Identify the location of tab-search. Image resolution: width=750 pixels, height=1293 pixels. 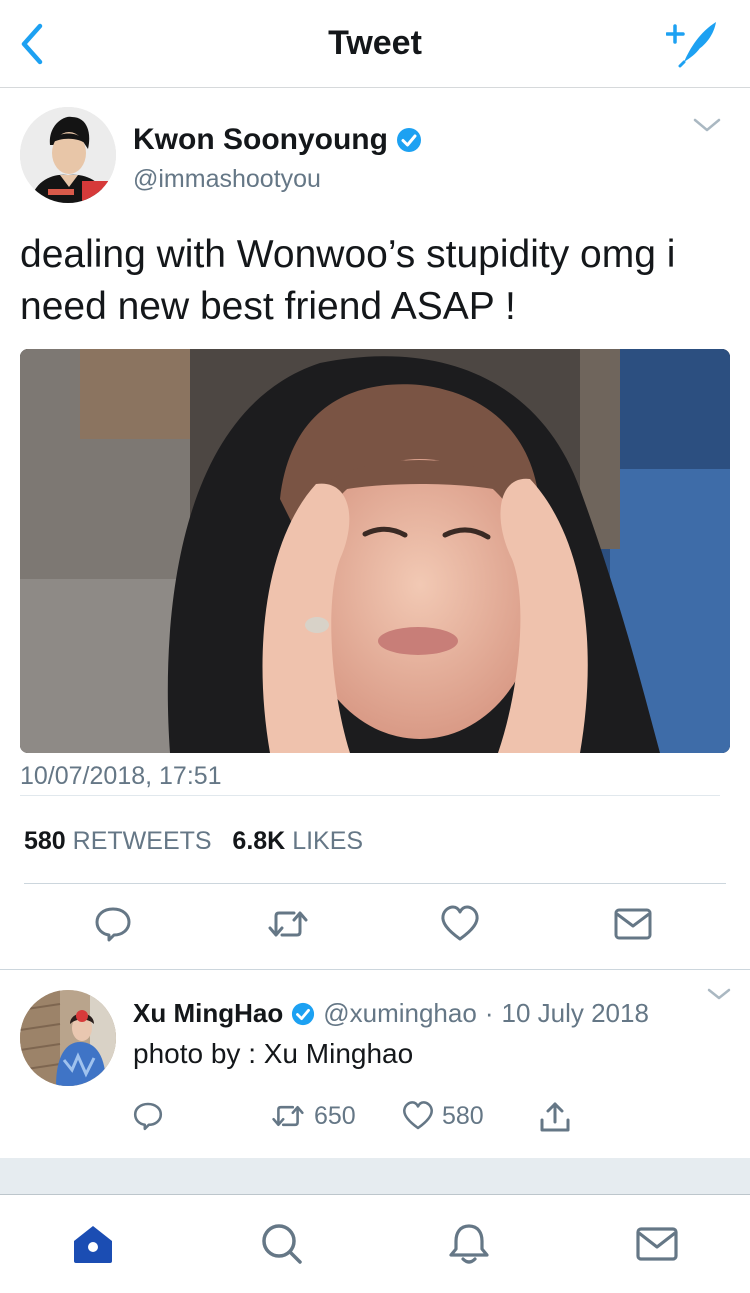
(281, 1244).